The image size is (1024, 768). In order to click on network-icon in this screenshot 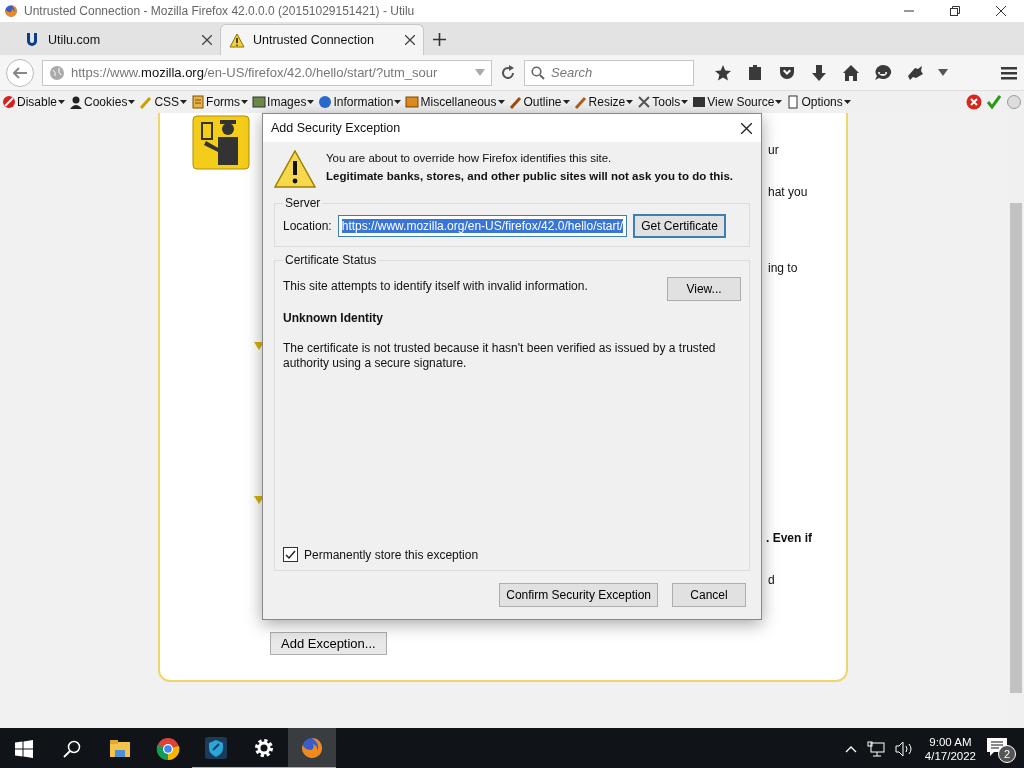, I will do `click(875, 748)`.